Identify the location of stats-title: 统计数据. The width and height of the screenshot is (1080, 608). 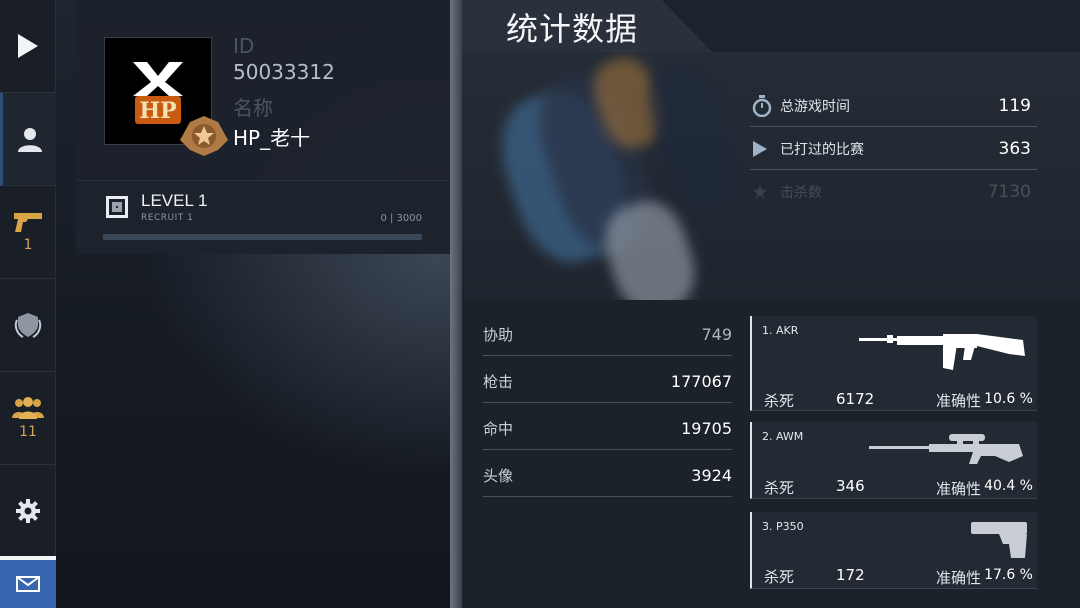
(572, 29).